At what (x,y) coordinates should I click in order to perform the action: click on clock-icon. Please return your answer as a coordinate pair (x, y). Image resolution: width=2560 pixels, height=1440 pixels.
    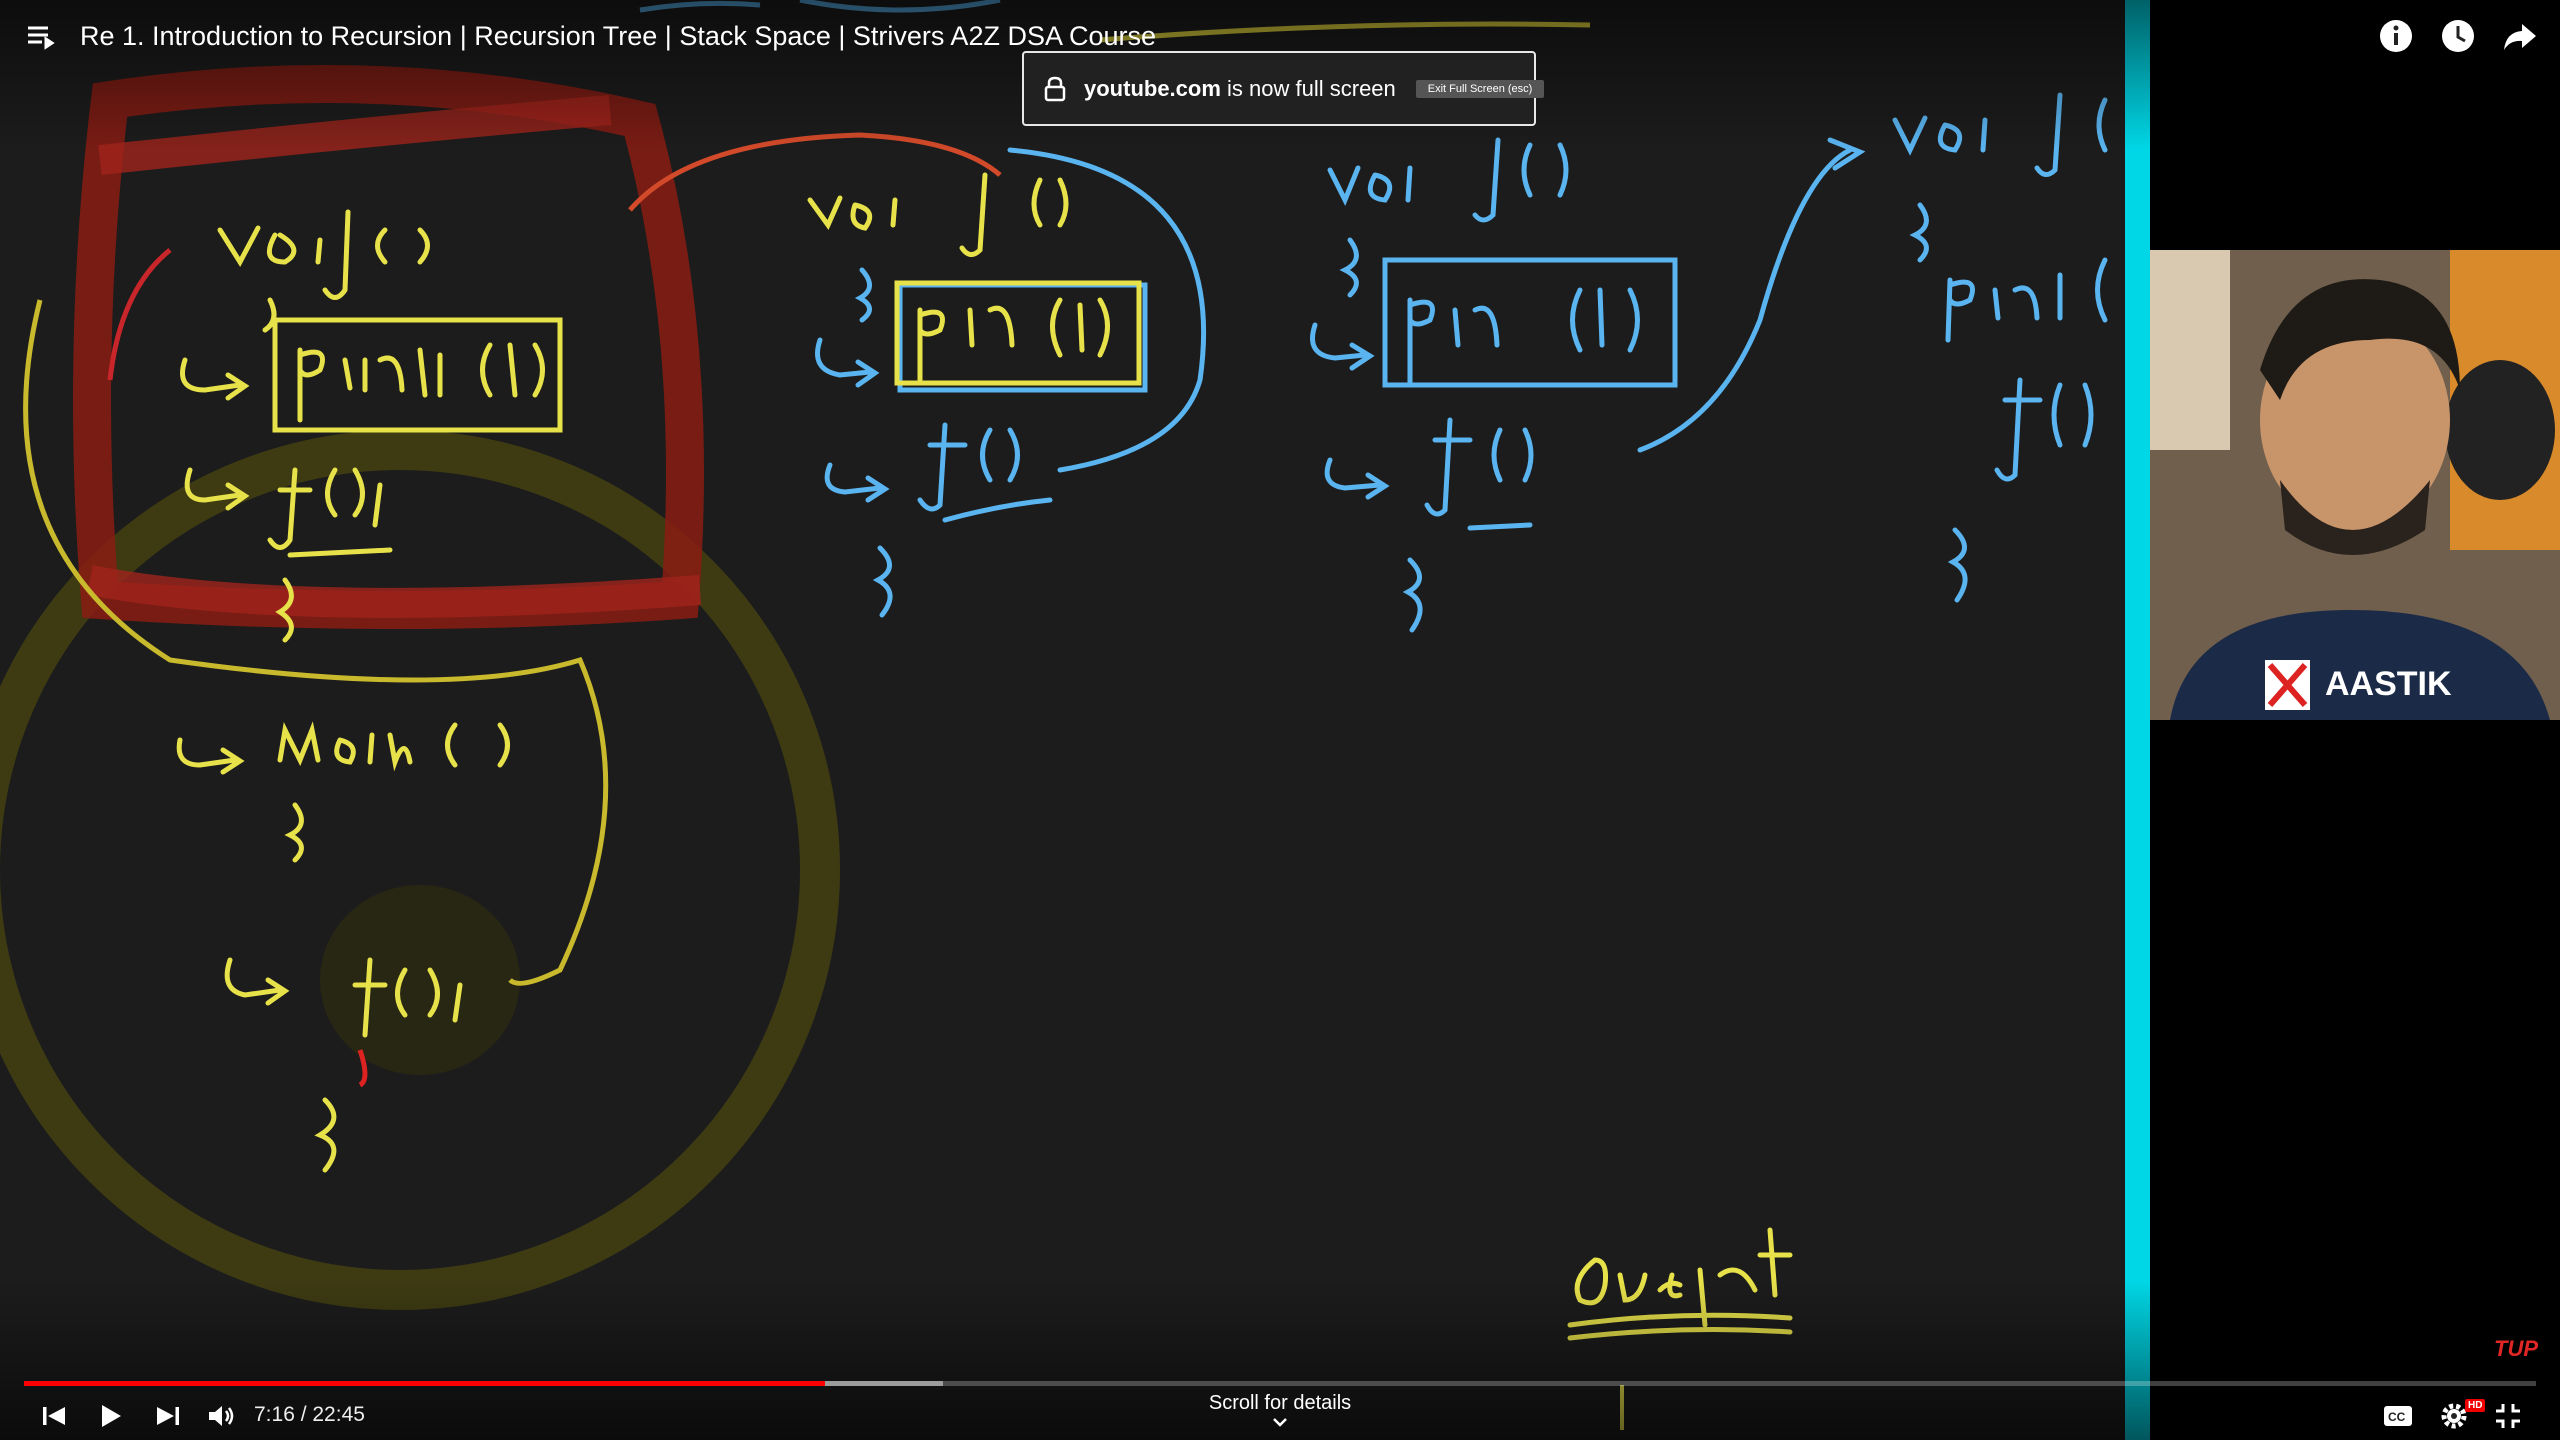
    Looking at the image, I should click on (2458, 36).